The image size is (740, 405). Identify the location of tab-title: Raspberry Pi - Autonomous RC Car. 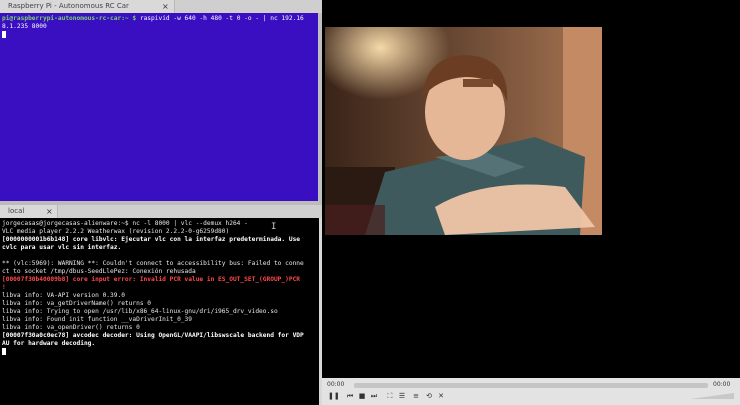
(68, 6).